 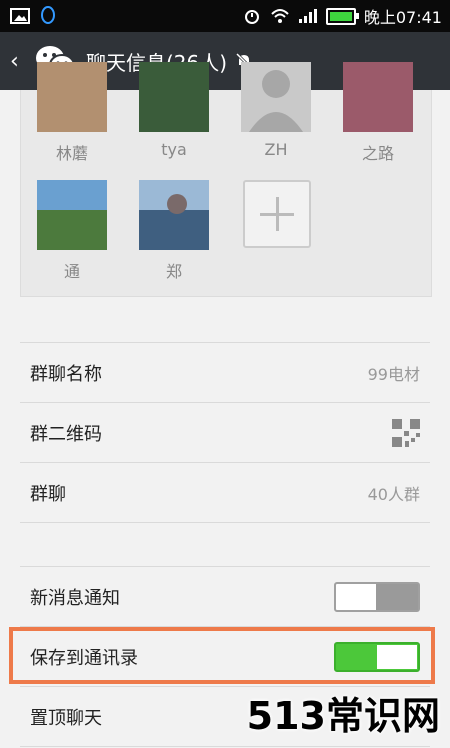 What do you see at coordinates (71, 271) in the screenshot?
I see `member-name: 通` at bounding box center [71, 271].